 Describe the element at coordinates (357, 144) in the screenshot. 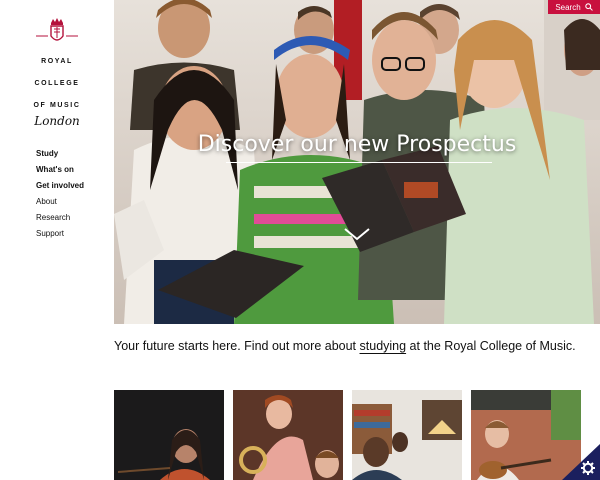

I see `hero-title: Discover our new Prospectus` at that location.